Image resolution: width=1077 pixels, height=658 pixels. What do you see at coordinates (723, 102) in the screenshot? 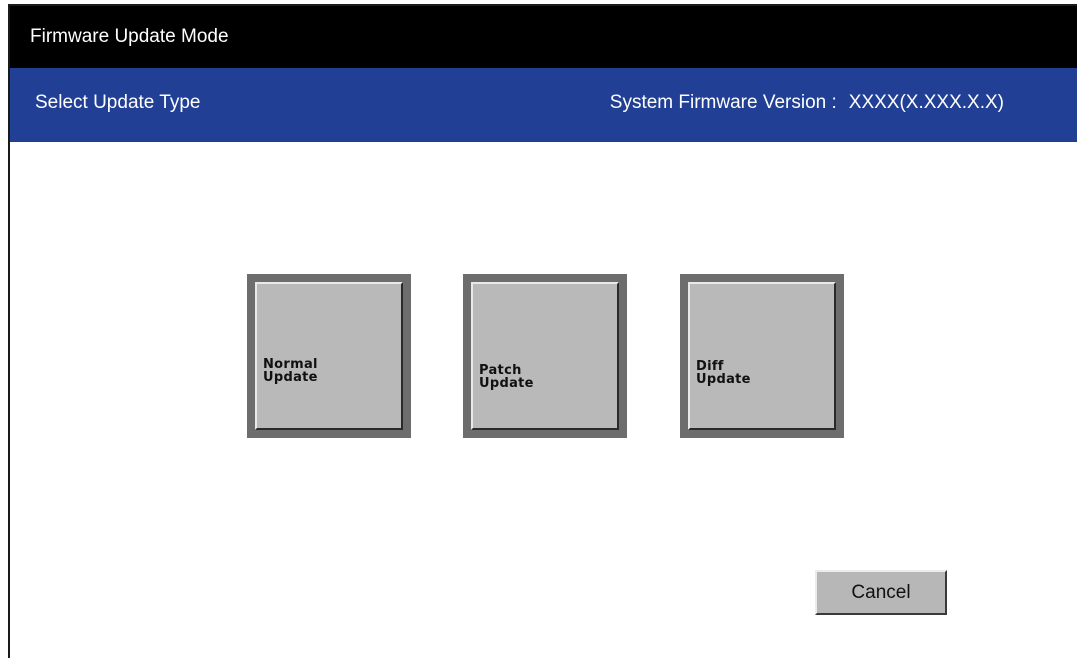
I see `firmware-version-label: System Firmware Version :` at bounding box center [723, 102].